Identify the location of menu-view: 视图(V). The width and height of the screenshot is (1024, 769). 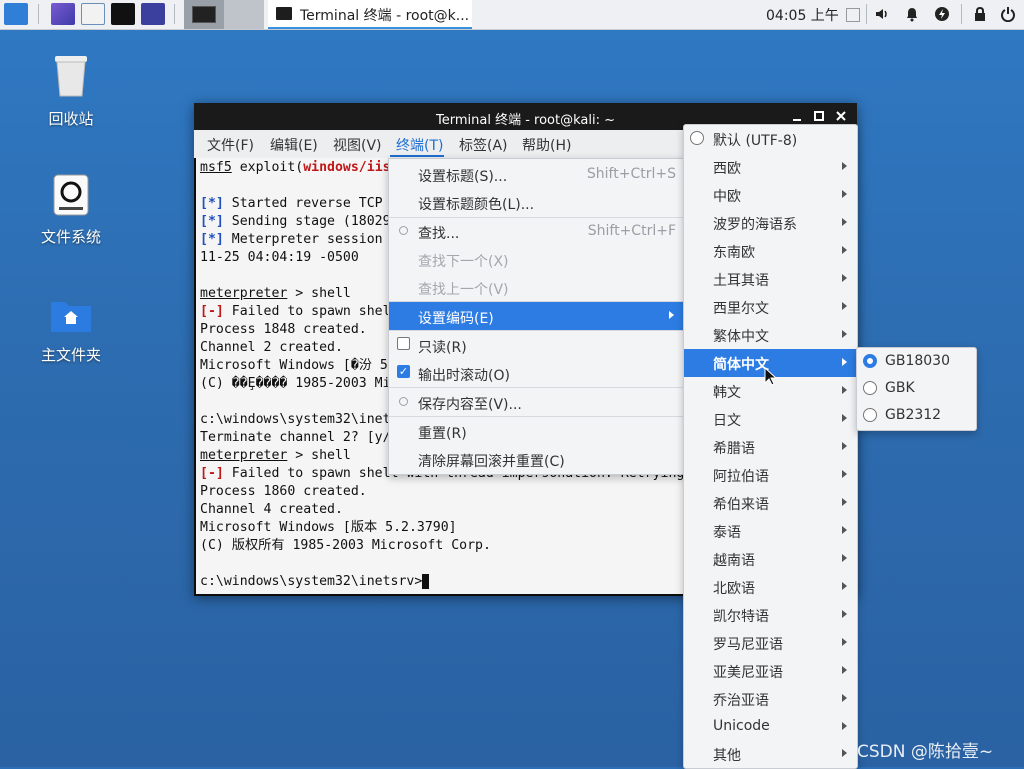
(357, 145).